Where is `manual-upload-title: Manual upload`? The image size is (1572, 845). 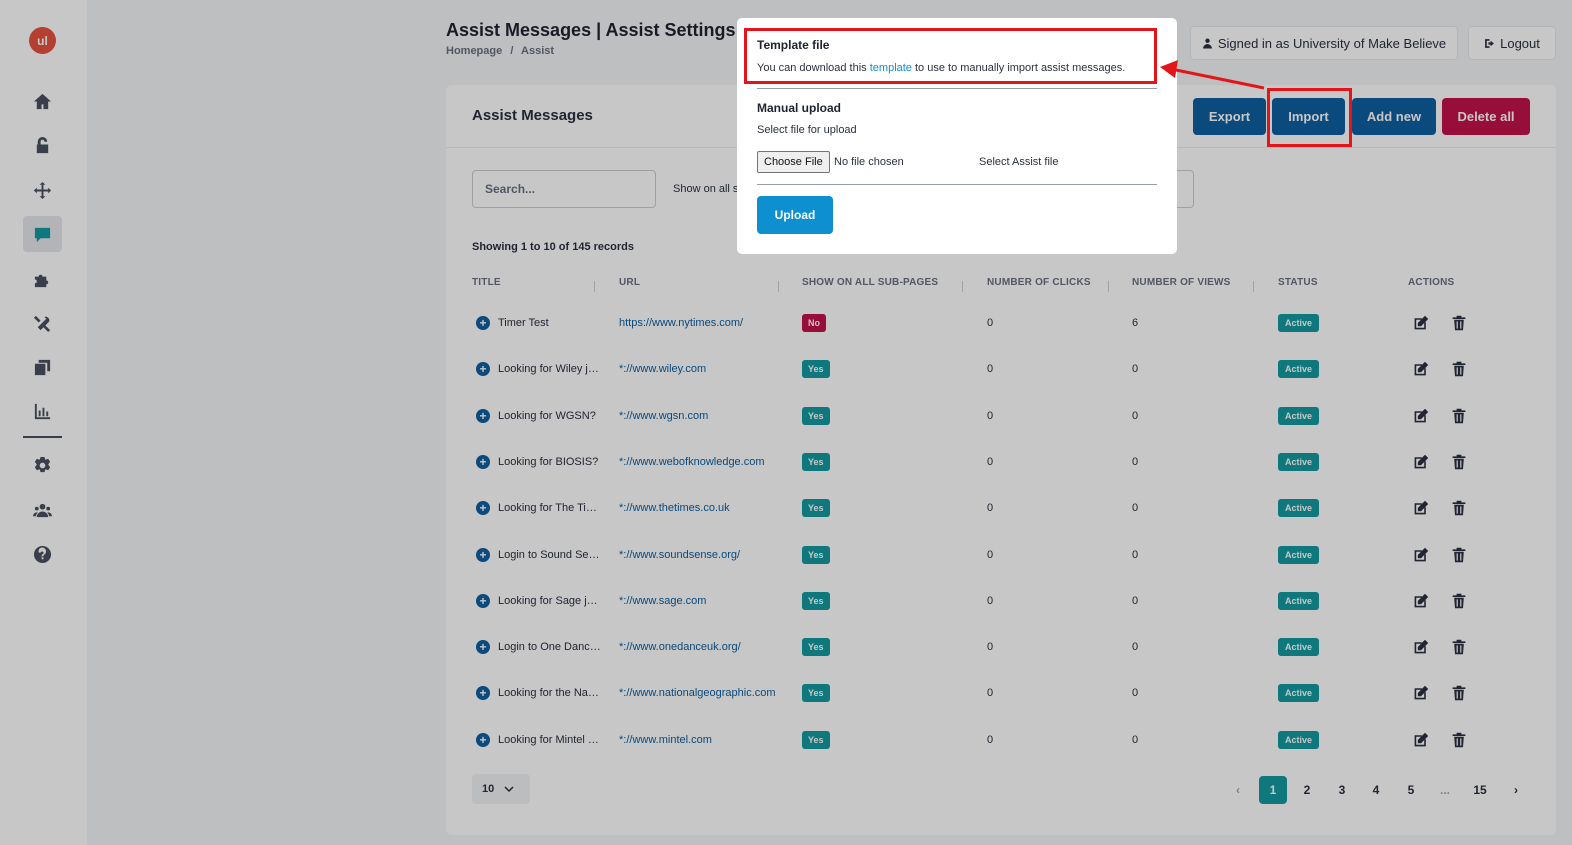 manual-upload-title: Manual upload is located at coordinates (799, 108).